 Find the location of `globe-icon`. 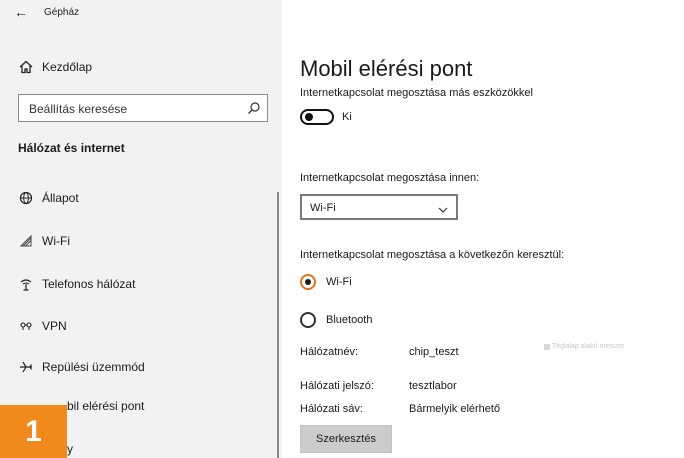

globe-icon is located at coordinates (26, 198).